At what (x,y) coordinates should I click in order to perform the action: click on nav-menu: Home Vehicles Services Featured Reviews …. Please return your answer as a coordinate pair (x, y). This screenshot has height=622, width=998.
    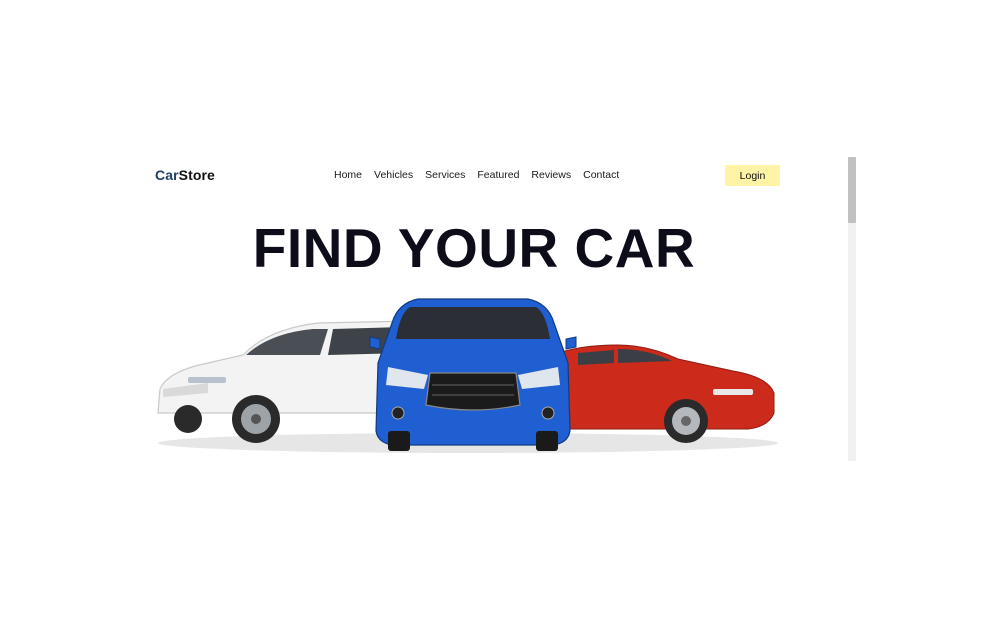
    Looking at the image, I should click on (482, 175).